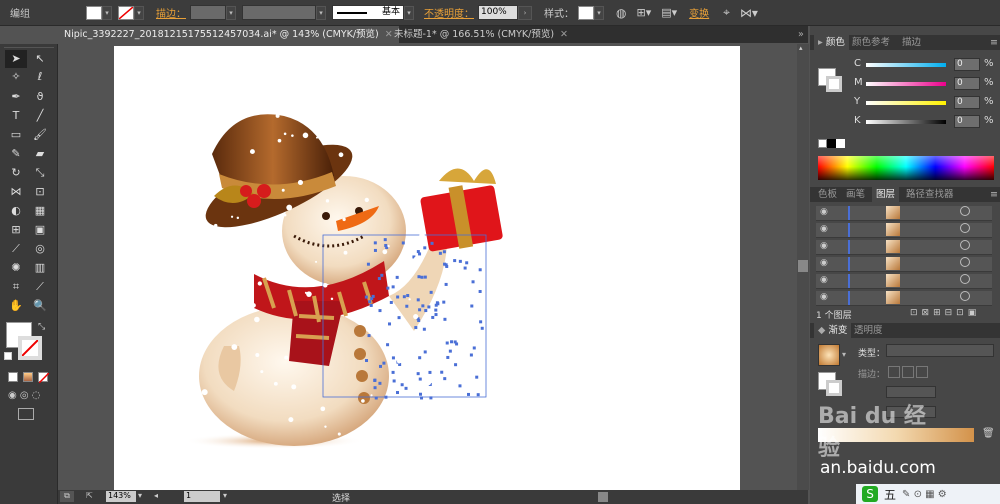  Describe the element at coordinates (749, 13) in the screenshot. I see `panel-menu-icon: ⋈▾` at that location.